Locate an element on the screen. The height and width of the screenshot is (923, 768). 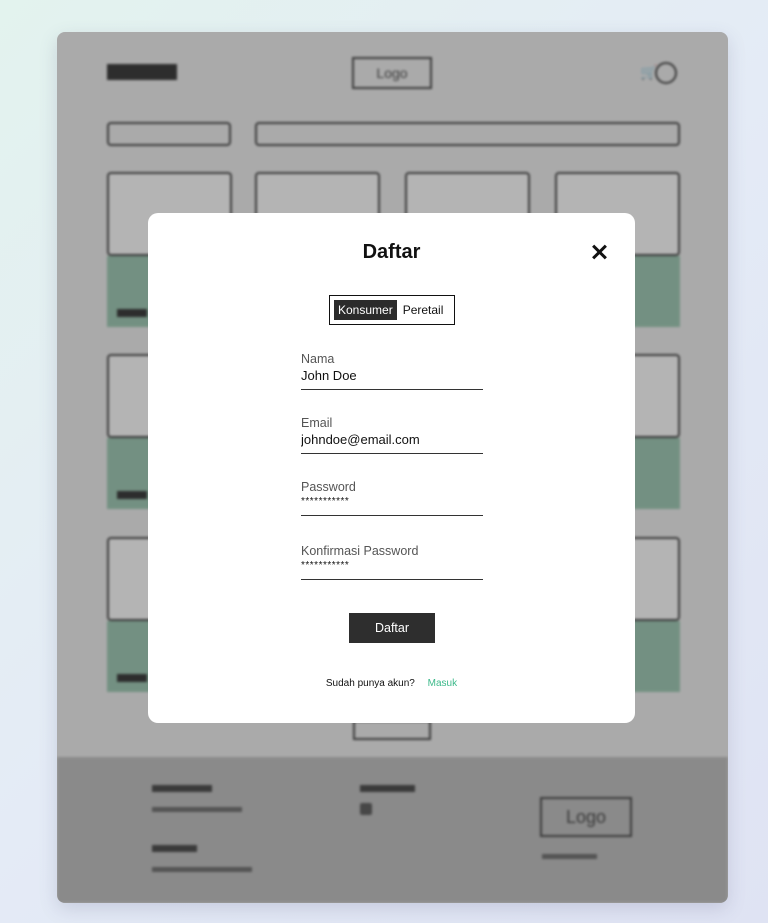
name-label: Nama is located at coordinates (318, 359).